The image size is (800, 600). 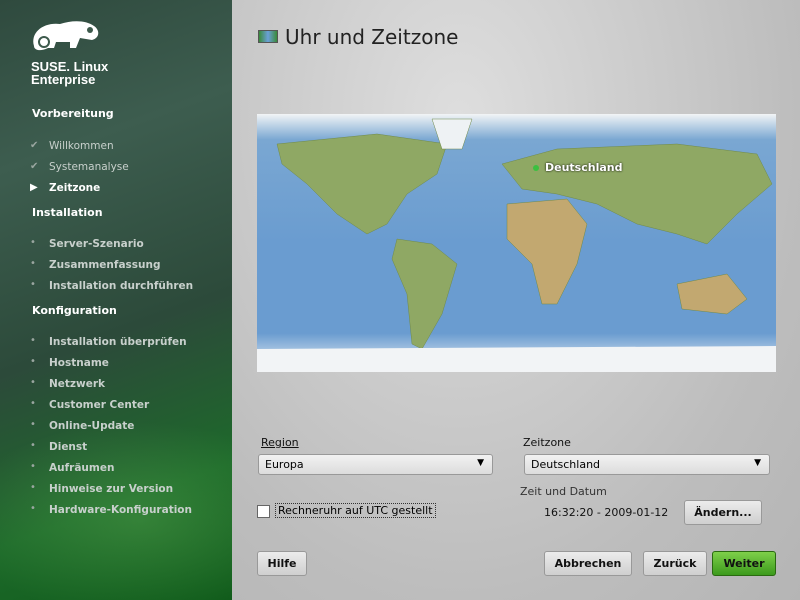 What do you see at coordinates (355, 510) in the screenshot?
I see `utc-checkbox-label: Rechneruhr auf UTC gestellt` at bounding box center [355, 510].